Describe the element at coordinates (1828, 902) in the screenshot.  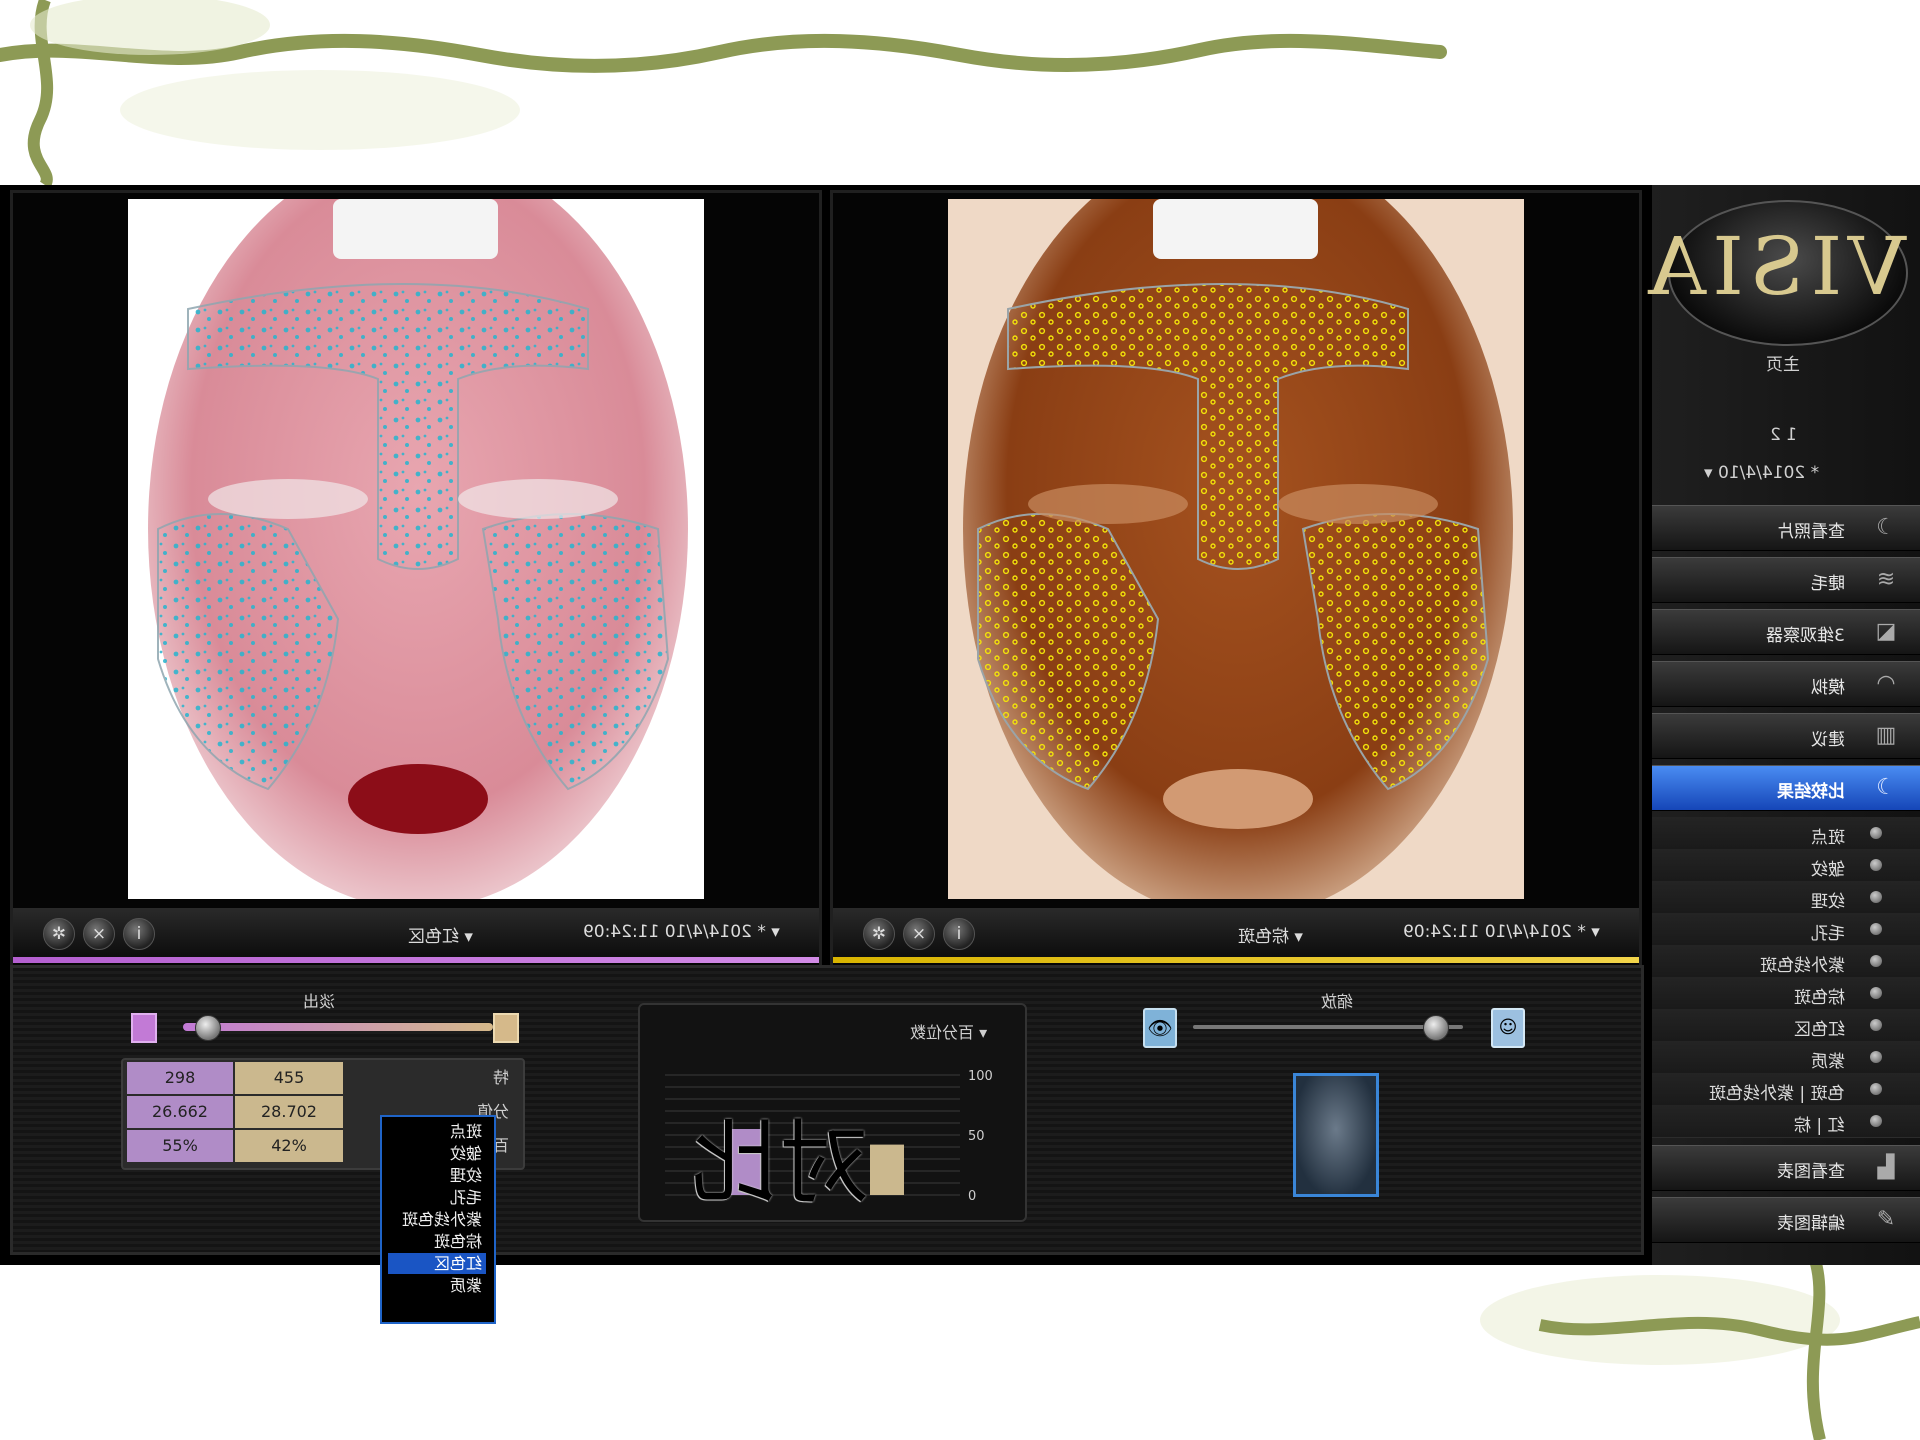
I see `sidebar-item-texture-label: 纹理` at that location.